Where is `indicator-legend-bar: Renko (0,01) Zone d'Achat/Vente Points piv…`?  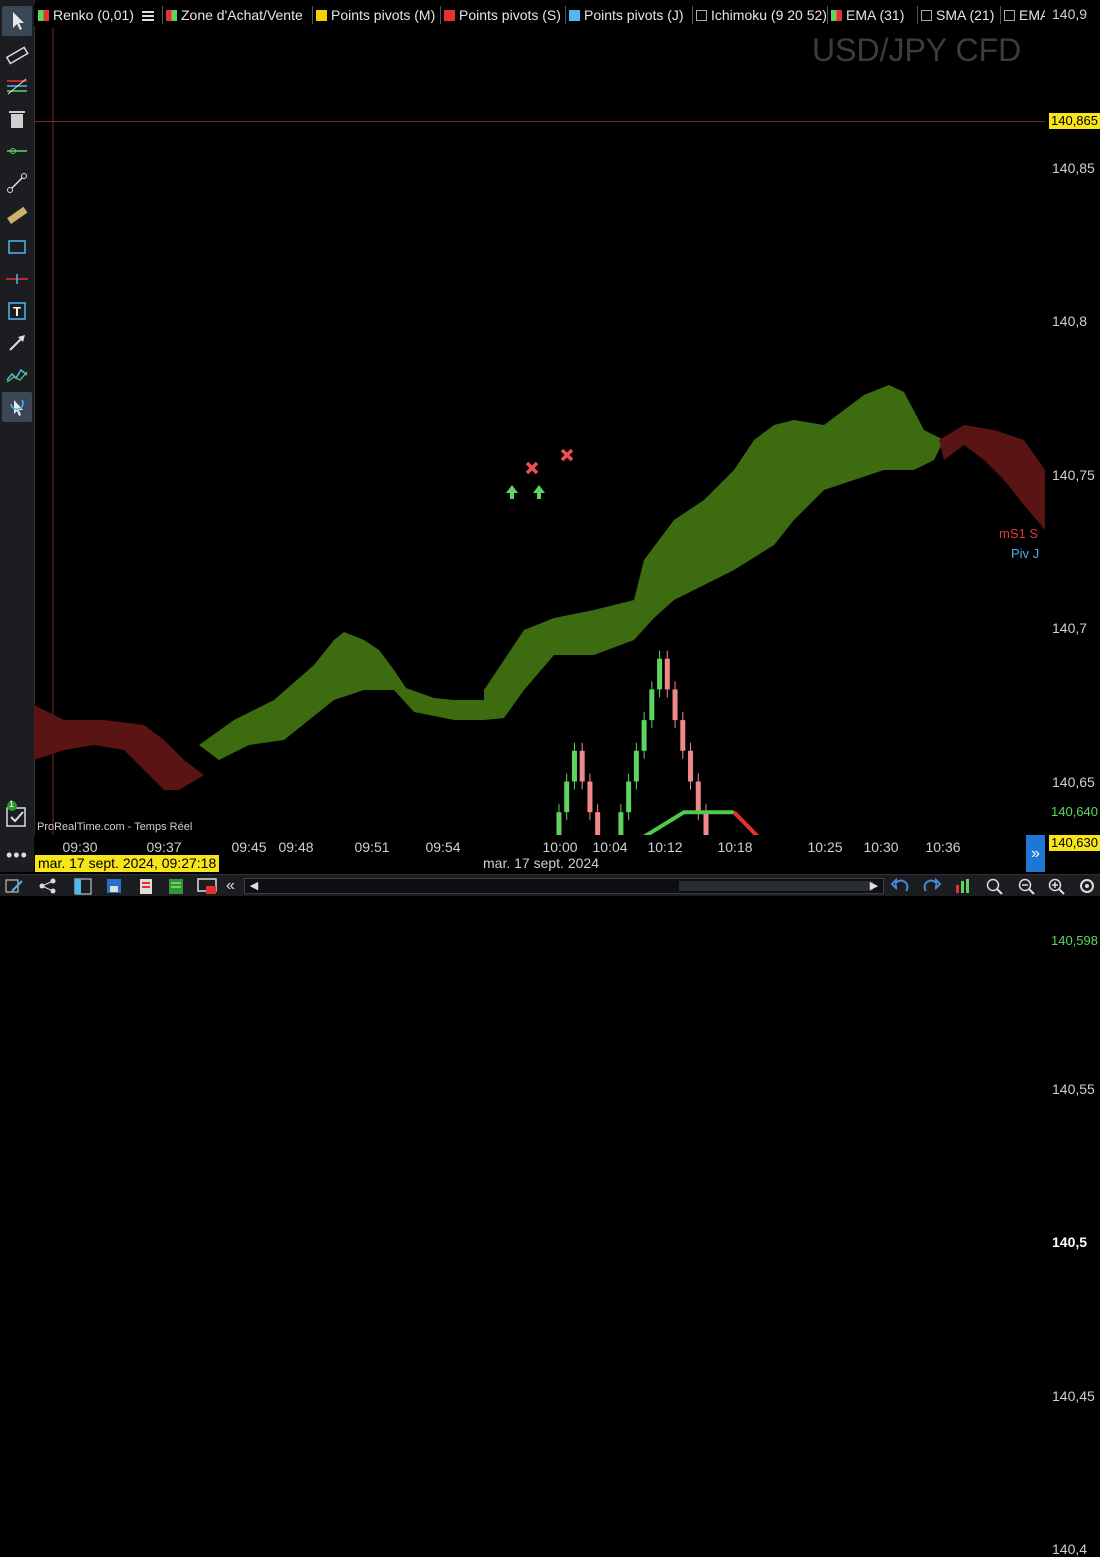
indicator-legend-bar: Renko (0,01) Zone d'Achat/Vente Points piv… is located at coordinates (539, 15).